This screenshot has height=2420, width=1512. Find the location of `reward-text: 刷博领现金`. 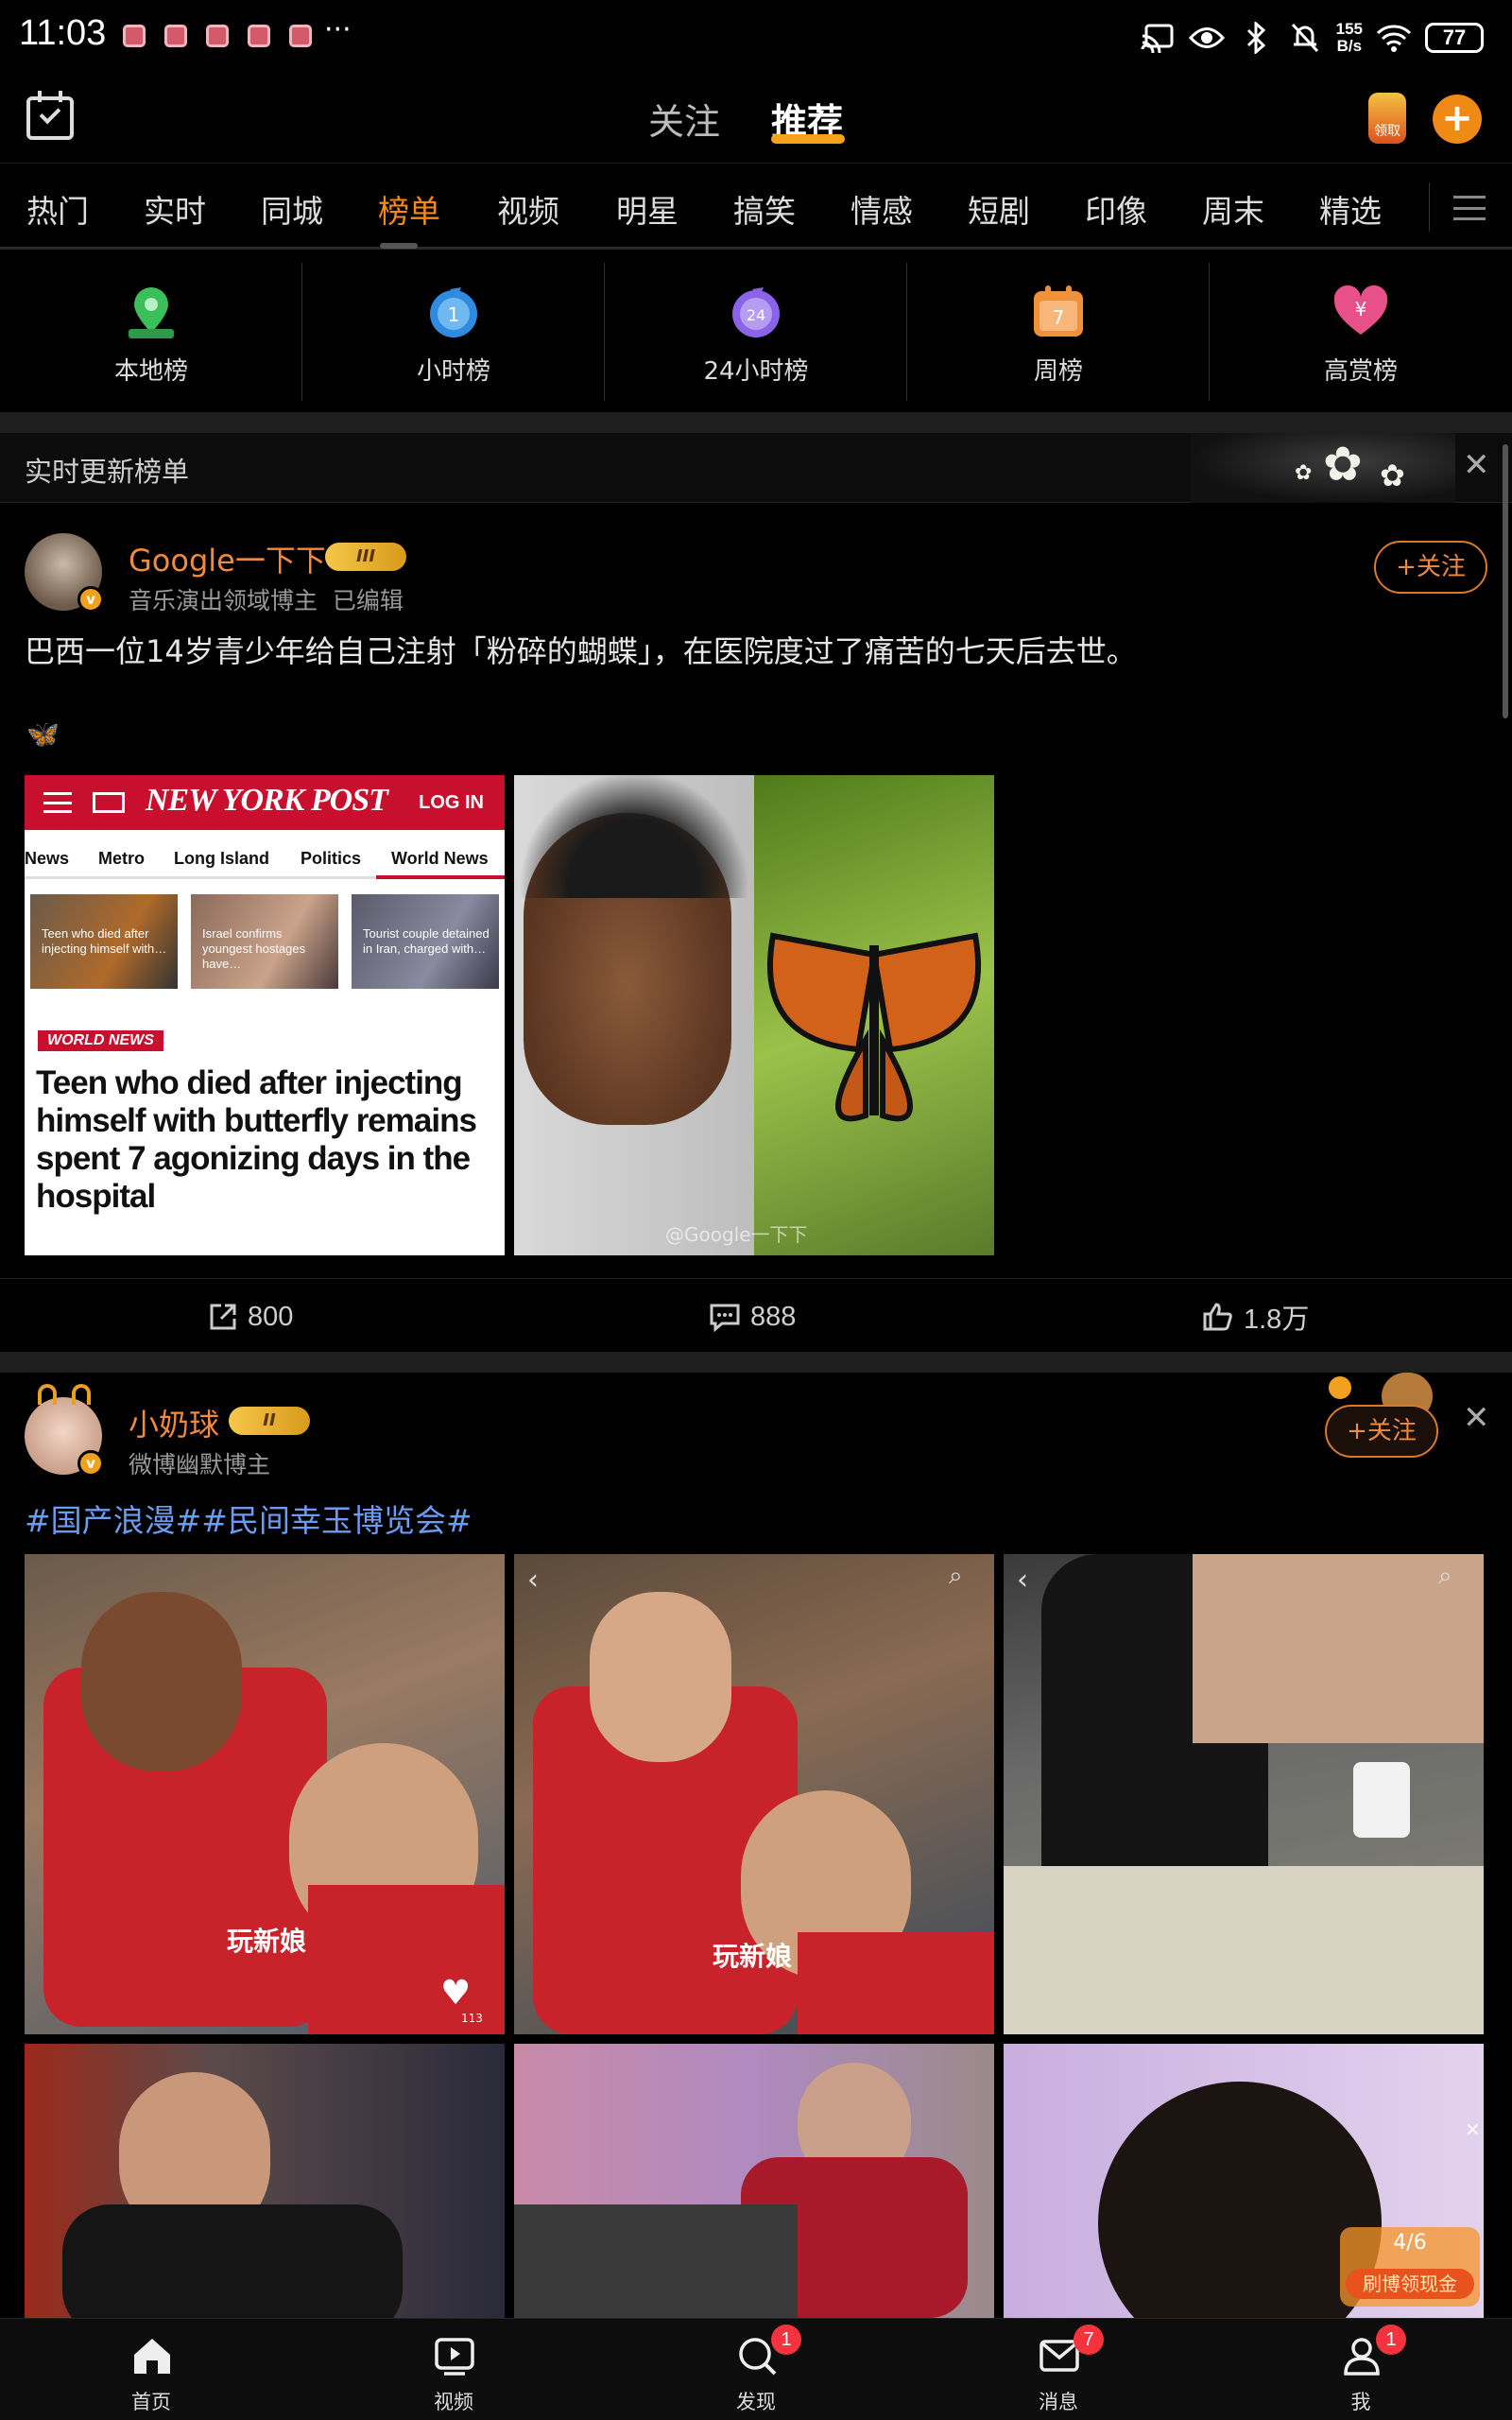

reward-text: 刷博领现金 is located at coordinates (1410, 2284).